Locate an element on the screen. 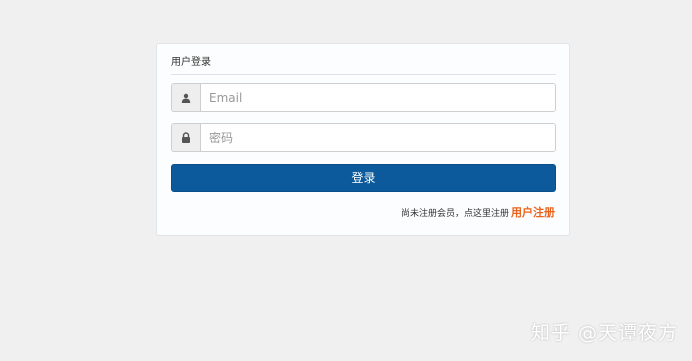  panel-title: 用户登录 is located at coordinates (191, 62).